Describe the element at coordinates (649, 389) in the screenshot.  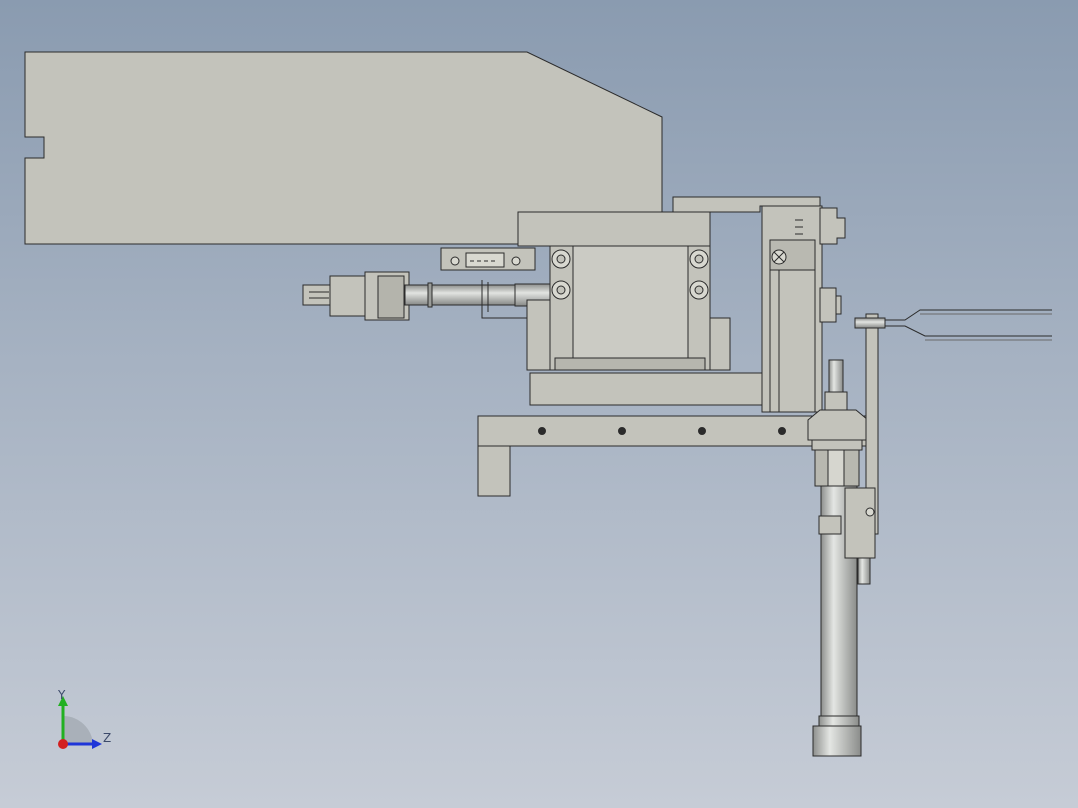
I see `base-slab` at that location.